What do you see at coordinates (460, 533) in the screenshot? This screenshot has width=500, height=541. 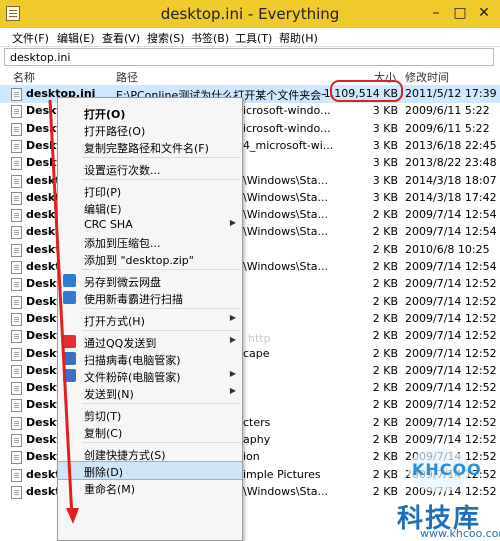 I see `brand-url: www.khcoo.com` at bounding box center [460, 533].